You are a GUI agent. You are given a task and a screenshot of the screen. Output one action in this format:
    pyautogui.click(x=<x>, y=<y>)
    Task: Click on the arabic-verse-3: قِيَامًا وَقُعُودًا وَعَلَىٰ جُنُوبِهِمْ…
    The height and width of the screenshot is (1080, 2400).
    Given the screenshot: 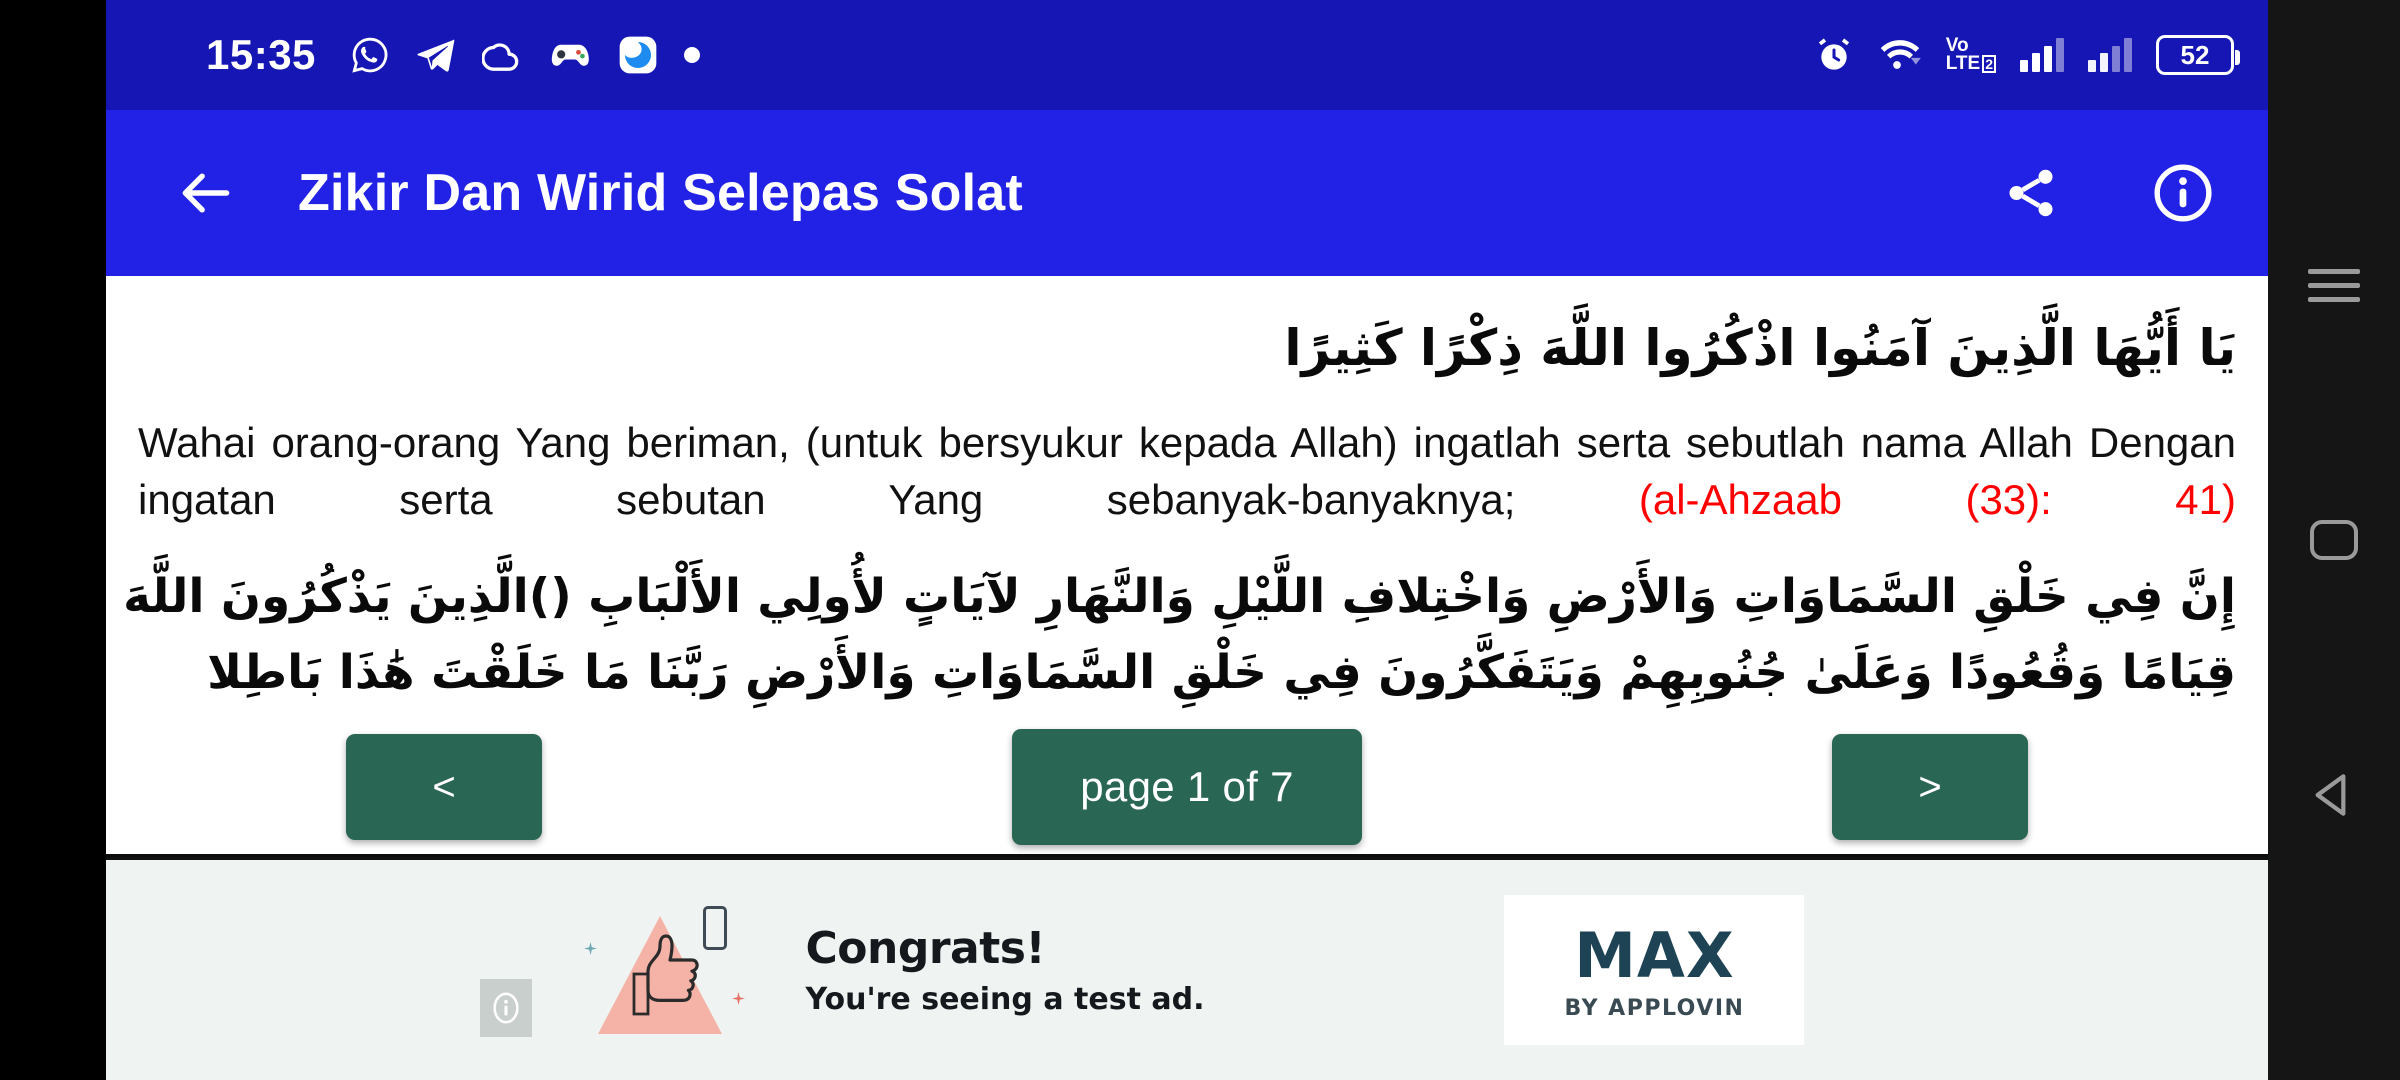 What is the action you would take?
    pyautogui.click(x=1221, y=672)
    